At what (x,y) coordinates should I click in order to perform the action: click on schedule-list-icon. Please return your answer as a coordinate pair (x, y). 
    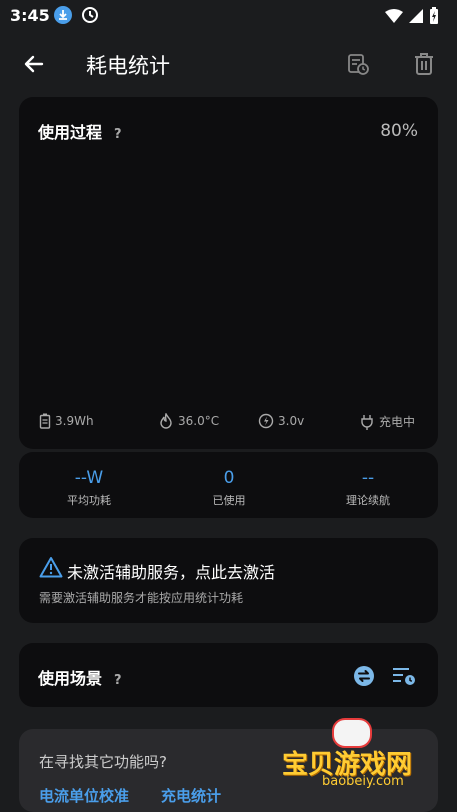
    Looking at the image, I should click on (404, 678).